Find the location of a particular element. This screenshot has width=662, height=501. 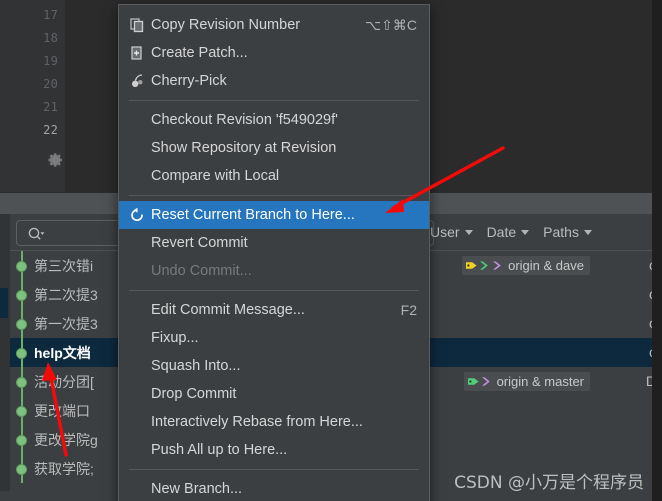

tag-green-icon is located at coordinates (473, 381).